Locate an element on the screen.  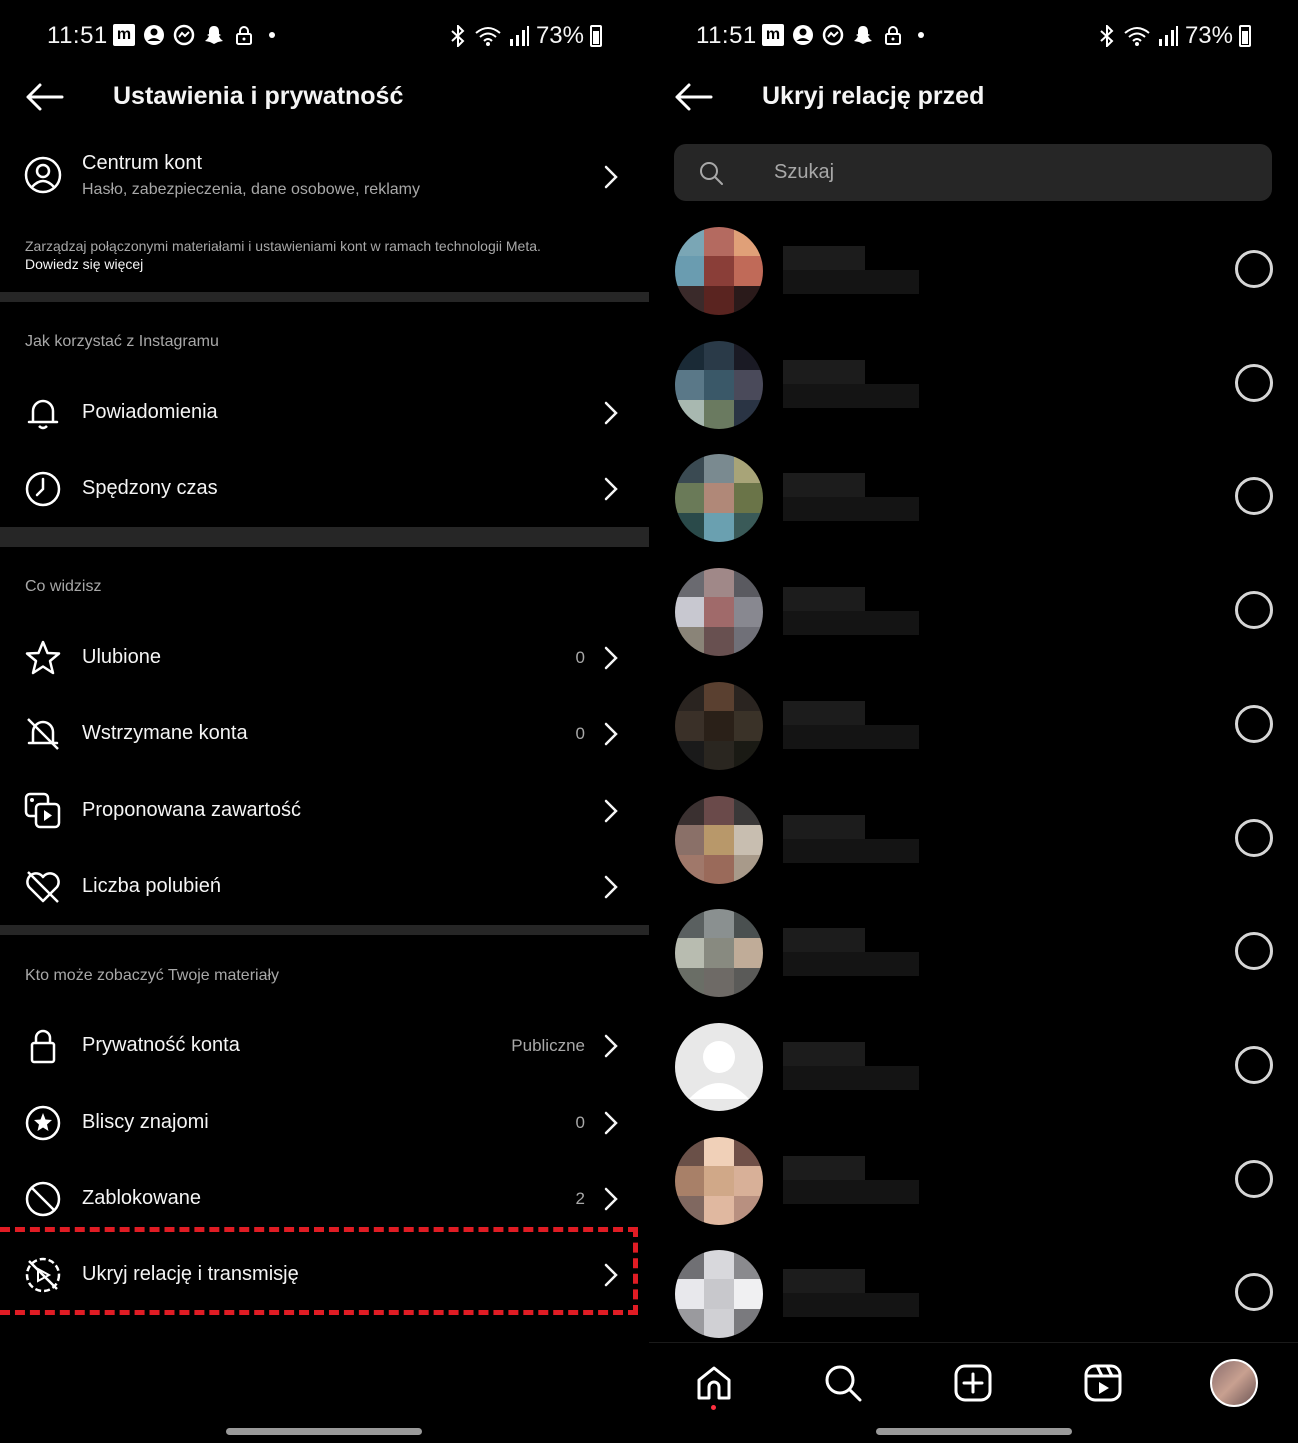
hide-story-header: Ukryj relację przed is located at coordinates (973, 98).